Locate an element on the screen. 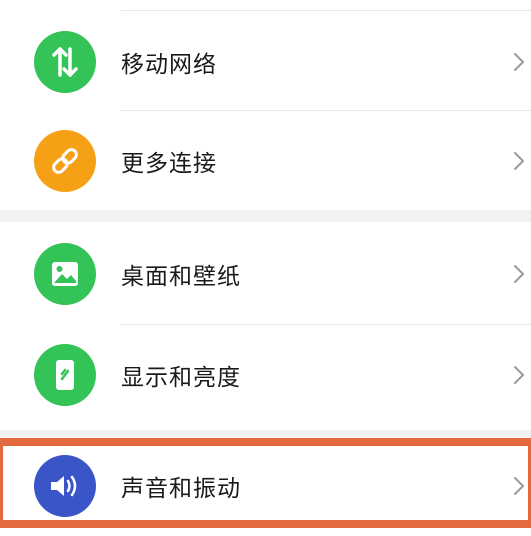 The image size is (531, 536). settings-item-label: 移动网络 is located at coordinates (169, 65).